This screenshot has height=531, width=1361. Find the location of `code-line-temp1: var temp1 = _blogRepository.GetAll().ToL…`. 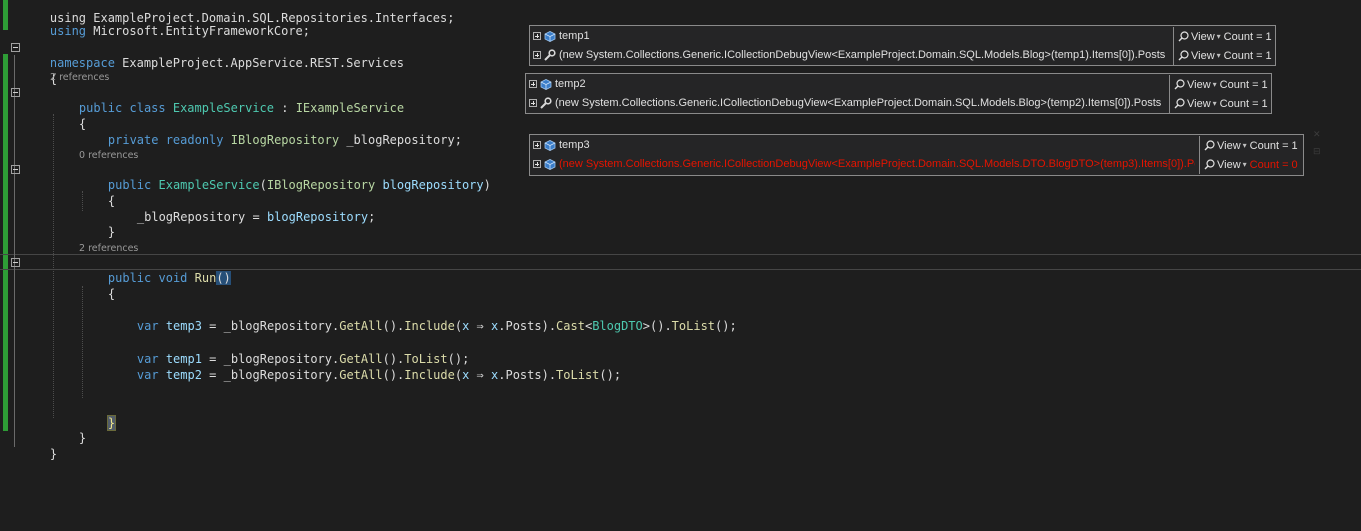

code-line-temp1: var temp1 = _blogRepository.GetAll().ToL… is located at coordinates (288, 350).